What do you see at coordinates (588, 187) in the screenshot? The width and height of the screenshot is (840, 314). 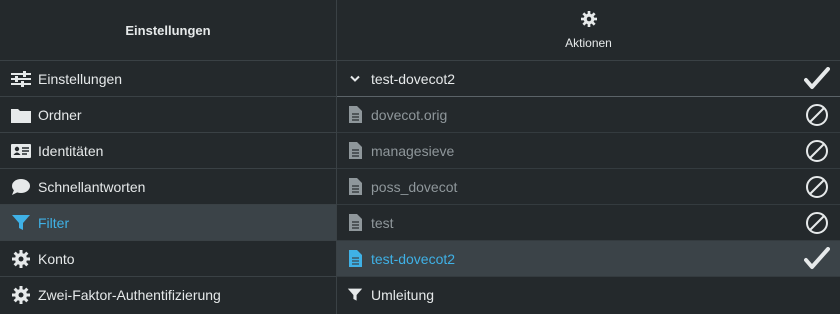 I see `filter-script-row: poss_dovecot` at bounding box center [588, 187].